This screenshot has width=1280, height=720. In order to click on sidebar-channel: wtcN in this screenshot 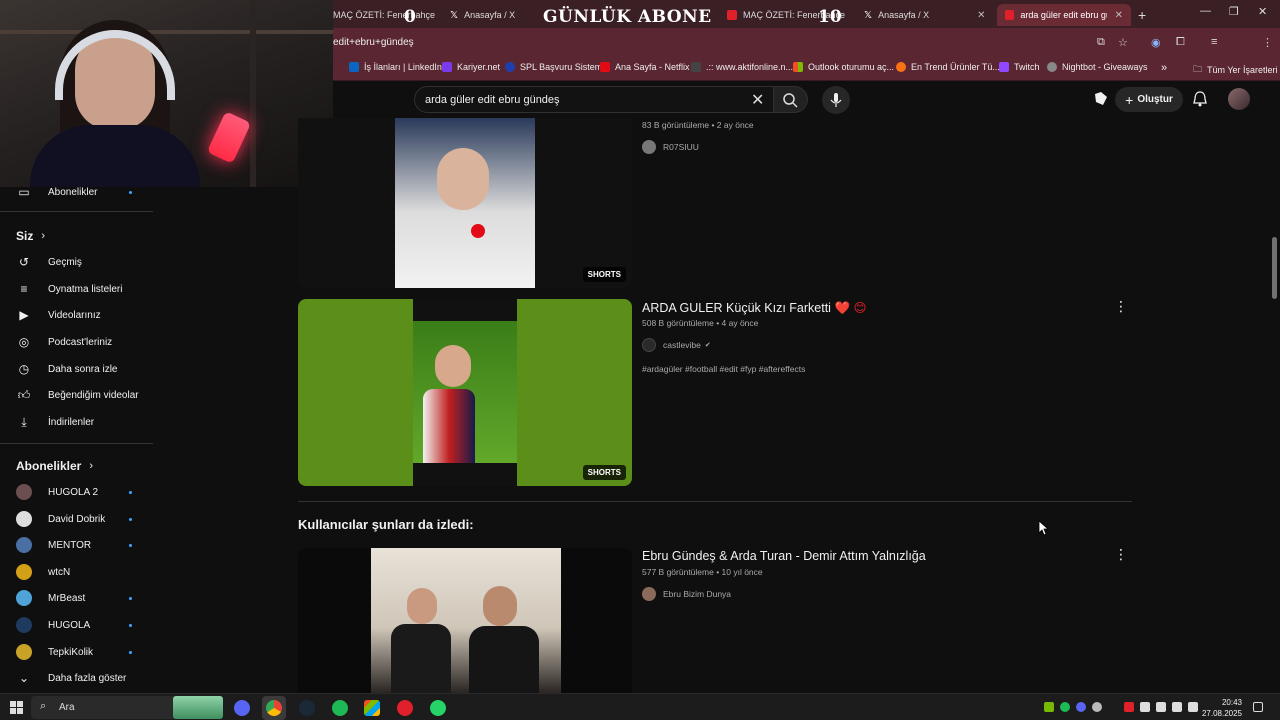, I will do `click(77, 572)`.